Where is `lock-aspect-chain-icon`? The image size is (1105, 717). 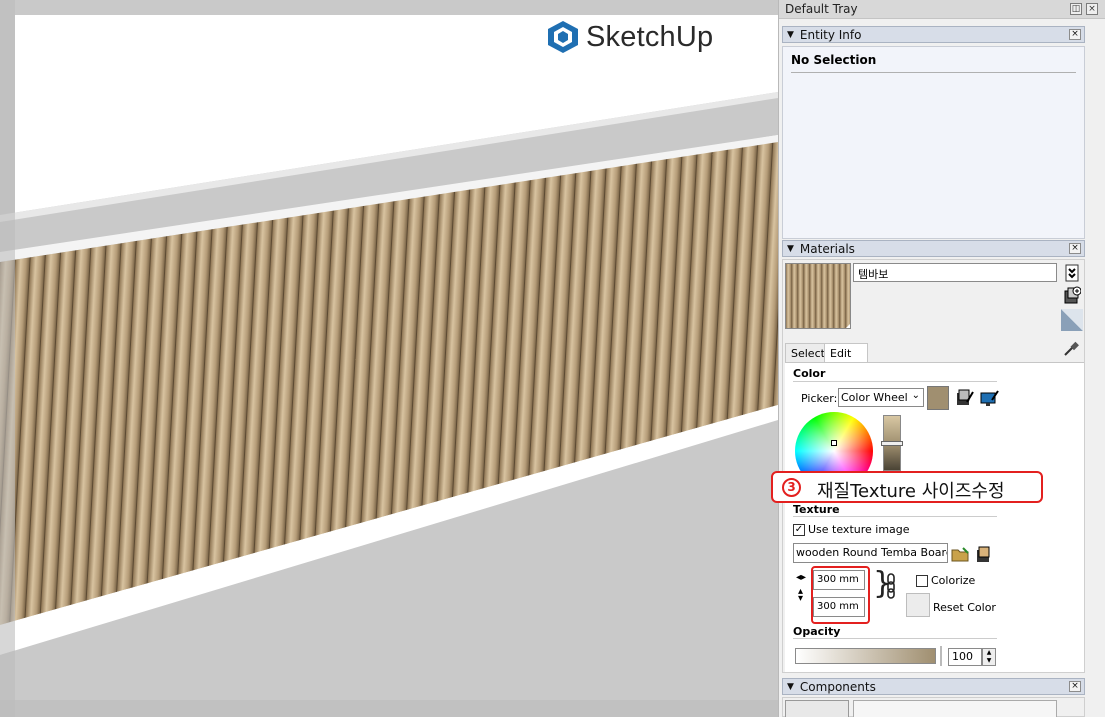 lock-aspect-chain-icon is located at coordinates (891, 586).